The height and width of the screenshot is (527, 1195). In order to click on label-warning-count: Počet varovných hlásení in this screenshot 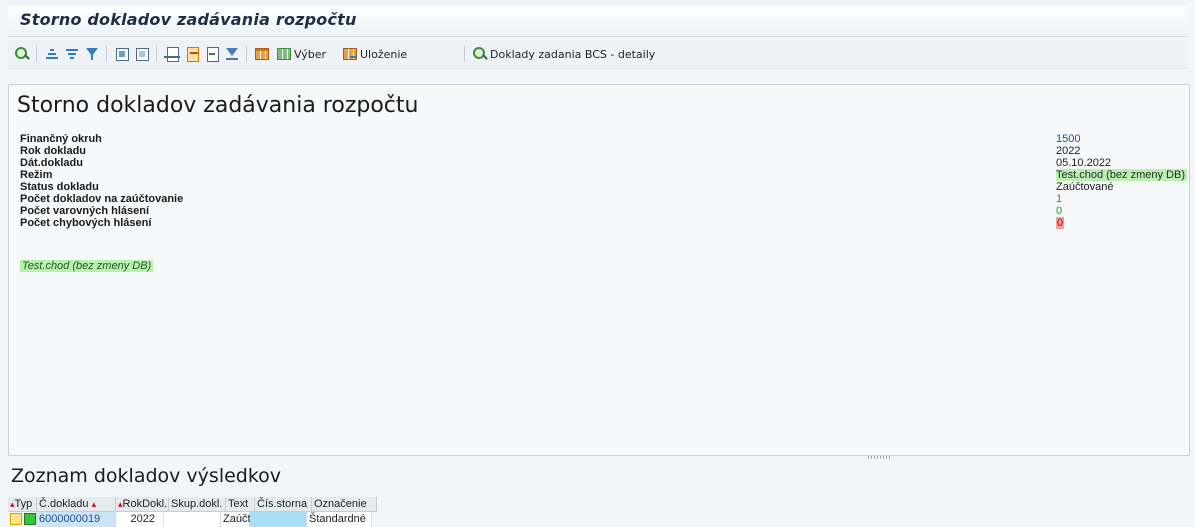, I will do `click(84, 211)`.